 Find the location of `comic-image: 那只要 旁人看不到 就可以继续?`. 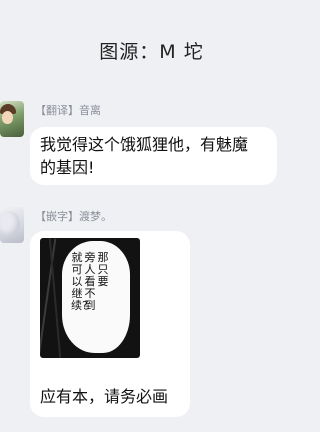

comic-image: 那只要 旁人看不到 就可以继续? is located at coordinates (90, 298).